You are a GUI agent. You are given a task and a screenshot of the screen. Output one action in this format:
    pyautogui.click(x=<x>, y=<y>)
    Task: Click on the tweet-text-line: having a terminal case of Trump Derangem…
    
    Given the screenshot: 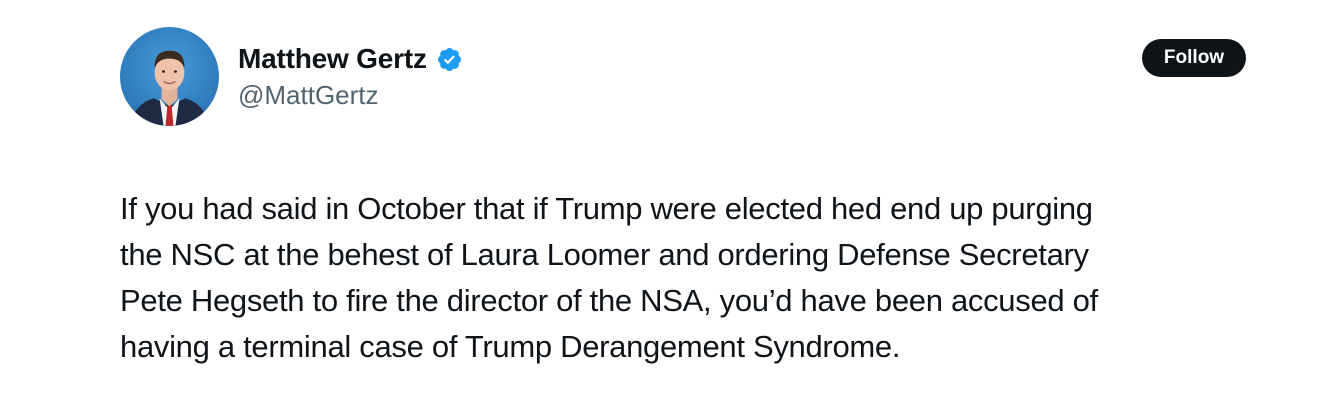 What is the action you would take?
    pyautogui.click(x=510, y=346)
    